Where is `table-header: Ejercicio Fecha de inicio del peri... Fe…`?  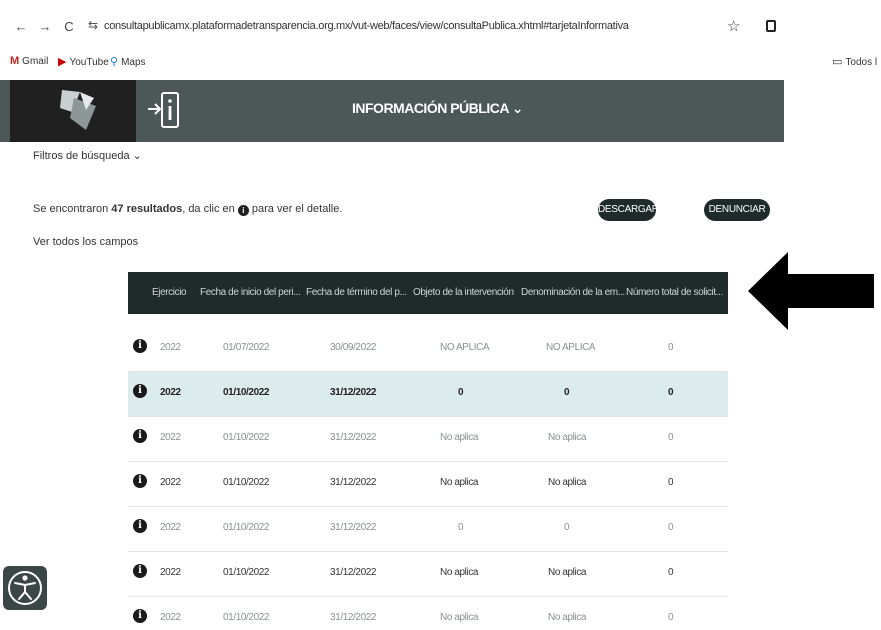 table-header: Ejercicio Fecha de inicio del peri... Fe… is located at coordinates (428, 293).